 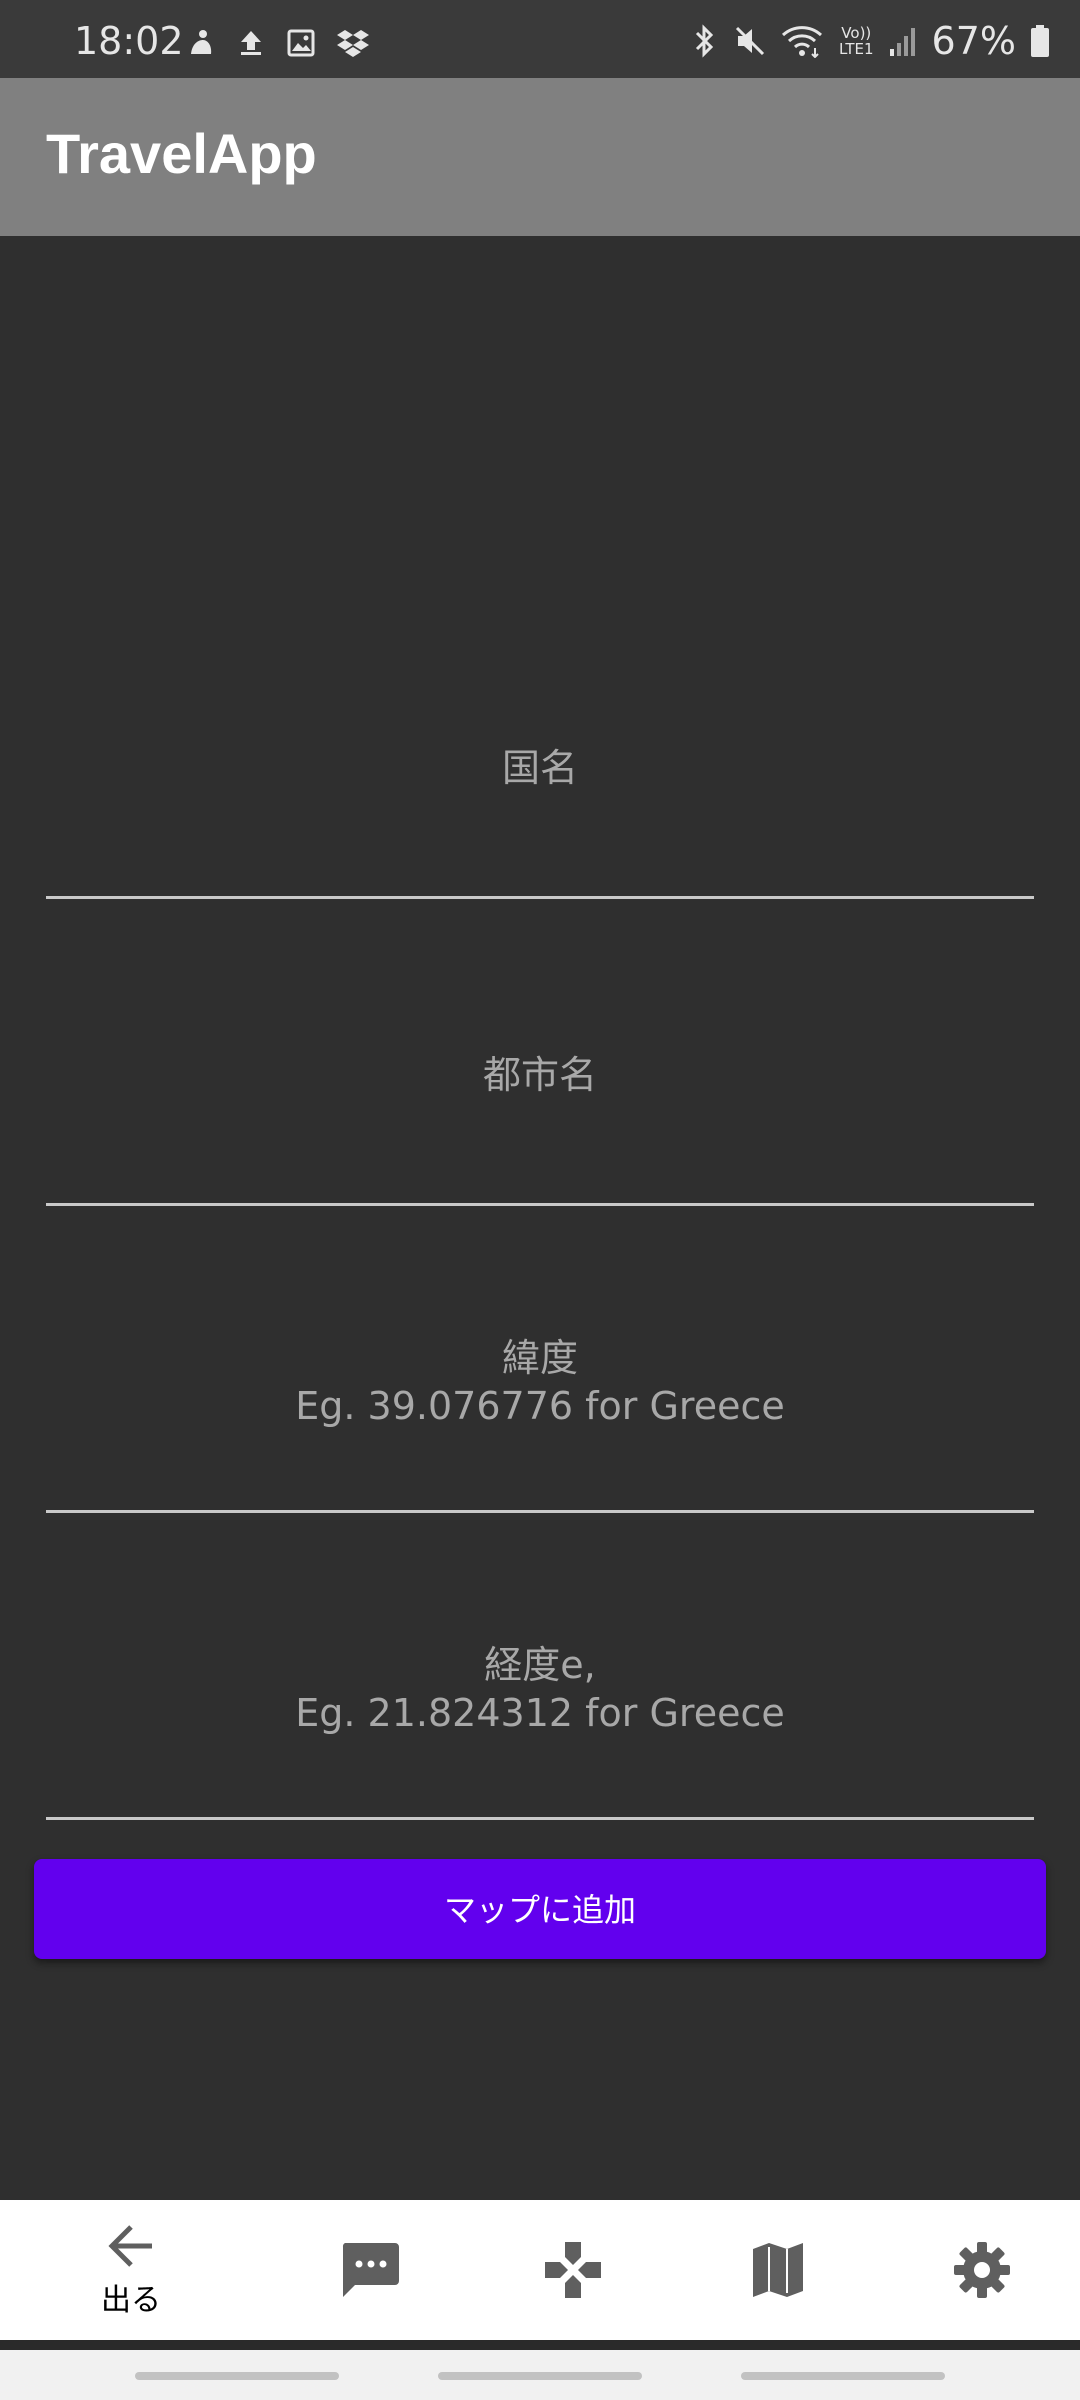 What do you see at coordinates (130, 2246) in the screenshot?
I see `back-arrow-icon` at bounding box center [130, 2246].